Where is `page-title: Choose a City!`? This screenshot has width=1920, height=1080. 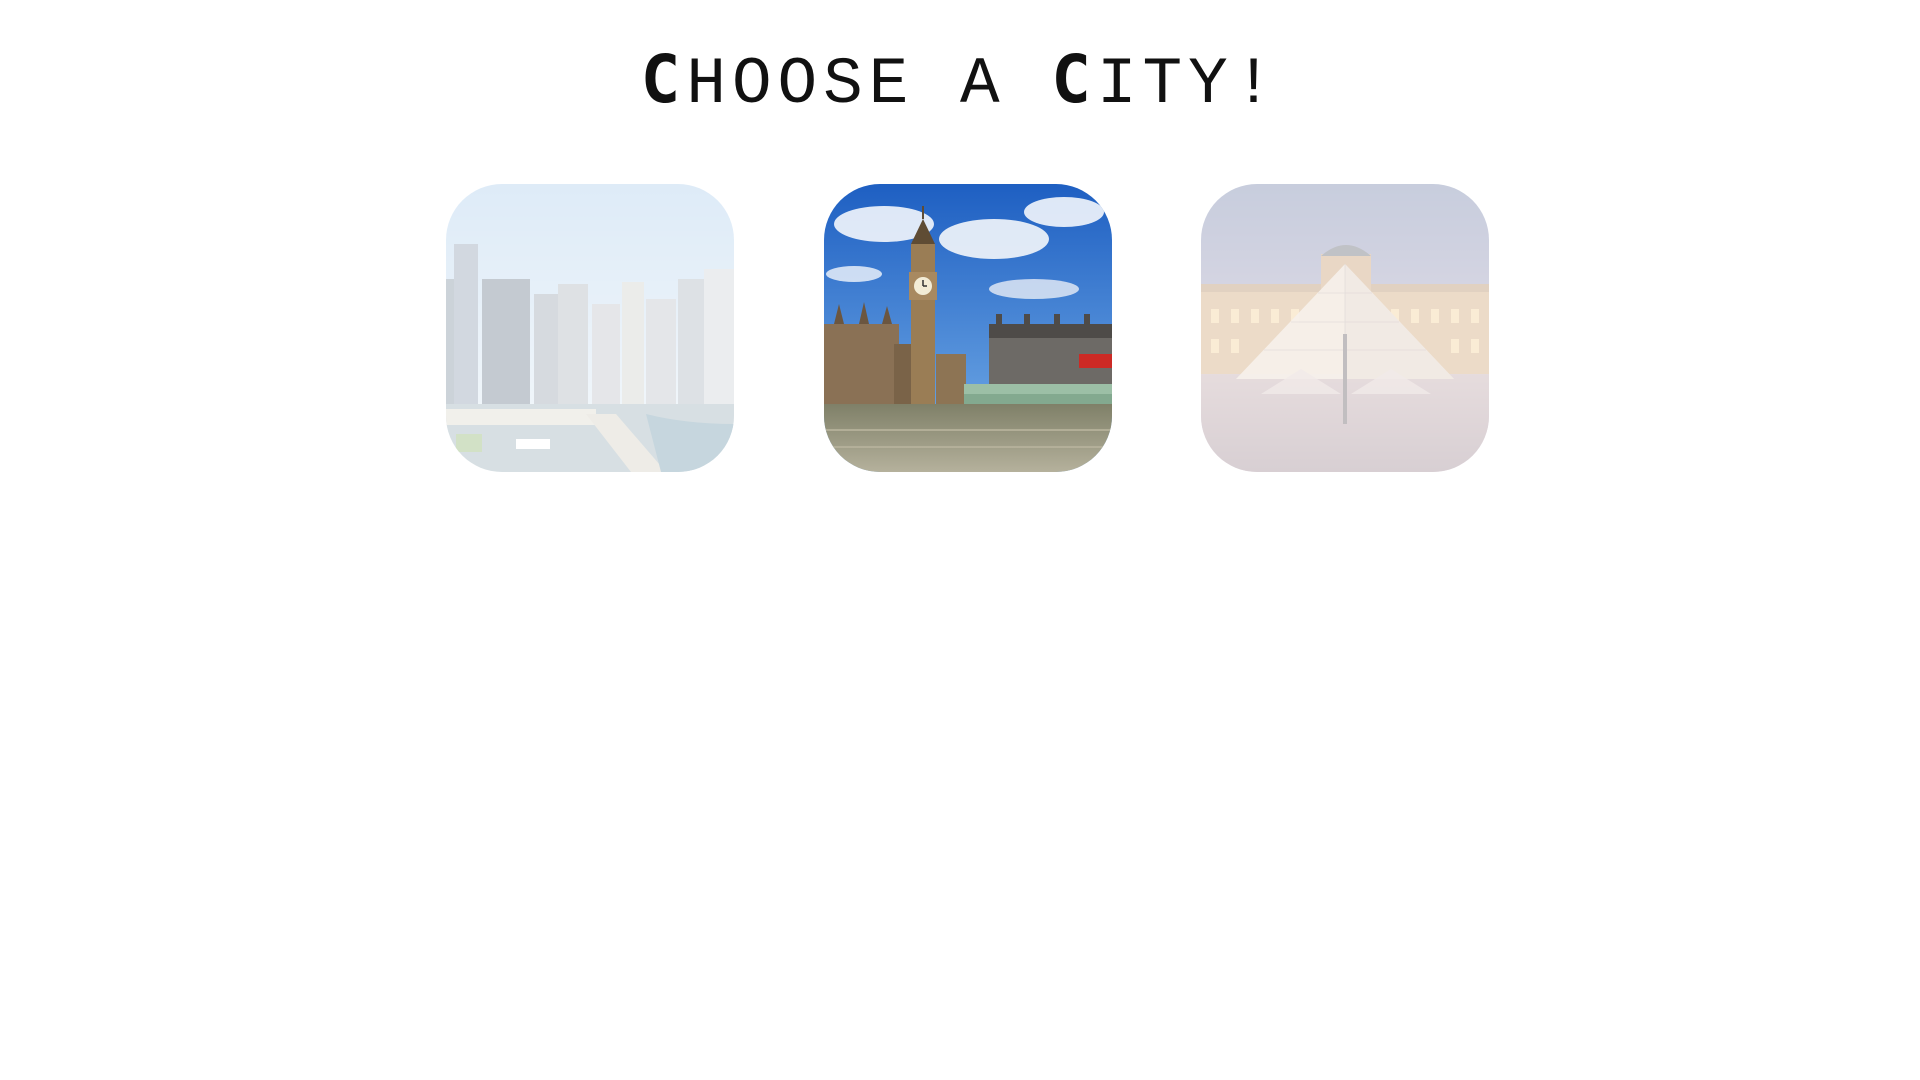 page-title: Choose a City! is located at coordinates (960, 82).